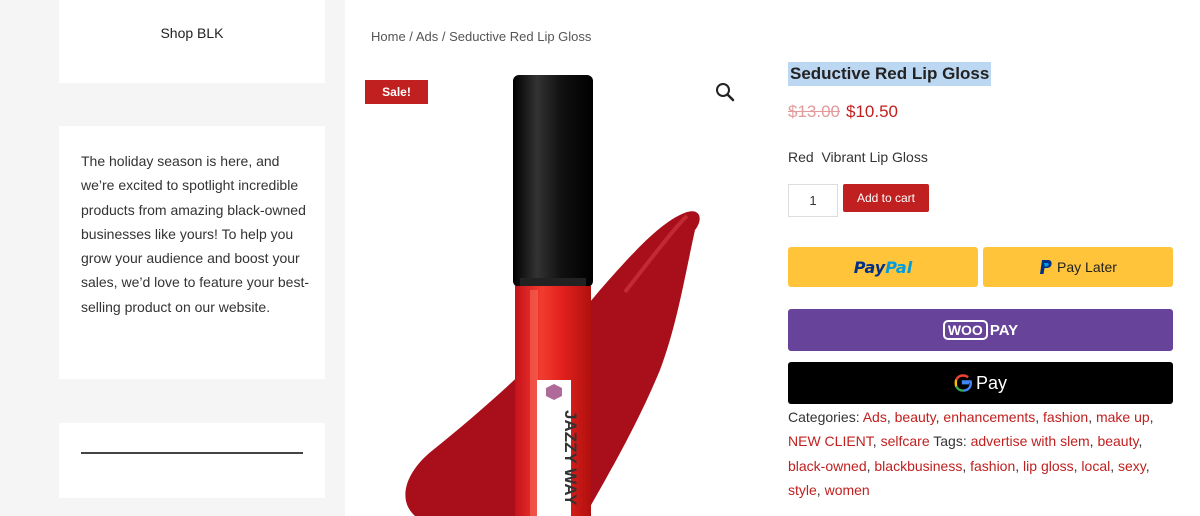 Image resolution: width=1200 pixels, height=516 pixels. Describe the element at coordinates (1117, 441) in the screenshot. I see `tag-link: beauty` at that location.